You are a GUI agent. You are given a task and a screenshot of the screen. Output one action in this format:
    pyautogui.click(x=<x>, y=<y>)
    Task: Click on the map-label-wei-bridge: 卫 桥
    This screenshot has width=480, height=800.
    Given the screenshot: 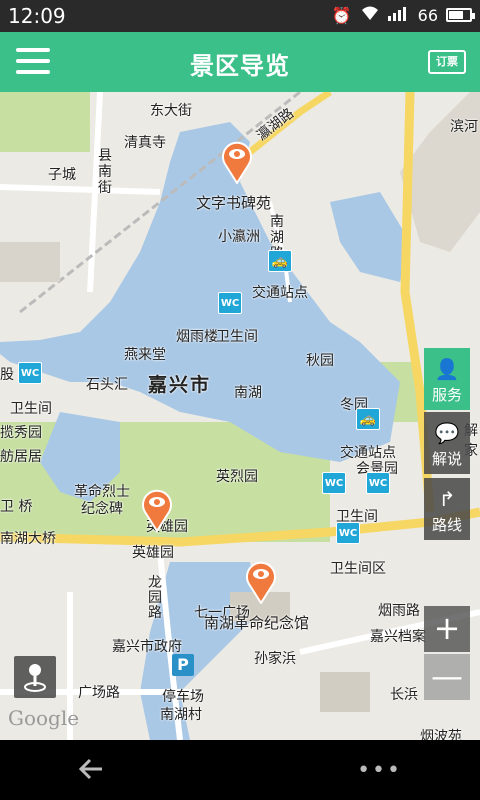 What is the action you would take?
    pyautogui.click(x=16, y=507)
    